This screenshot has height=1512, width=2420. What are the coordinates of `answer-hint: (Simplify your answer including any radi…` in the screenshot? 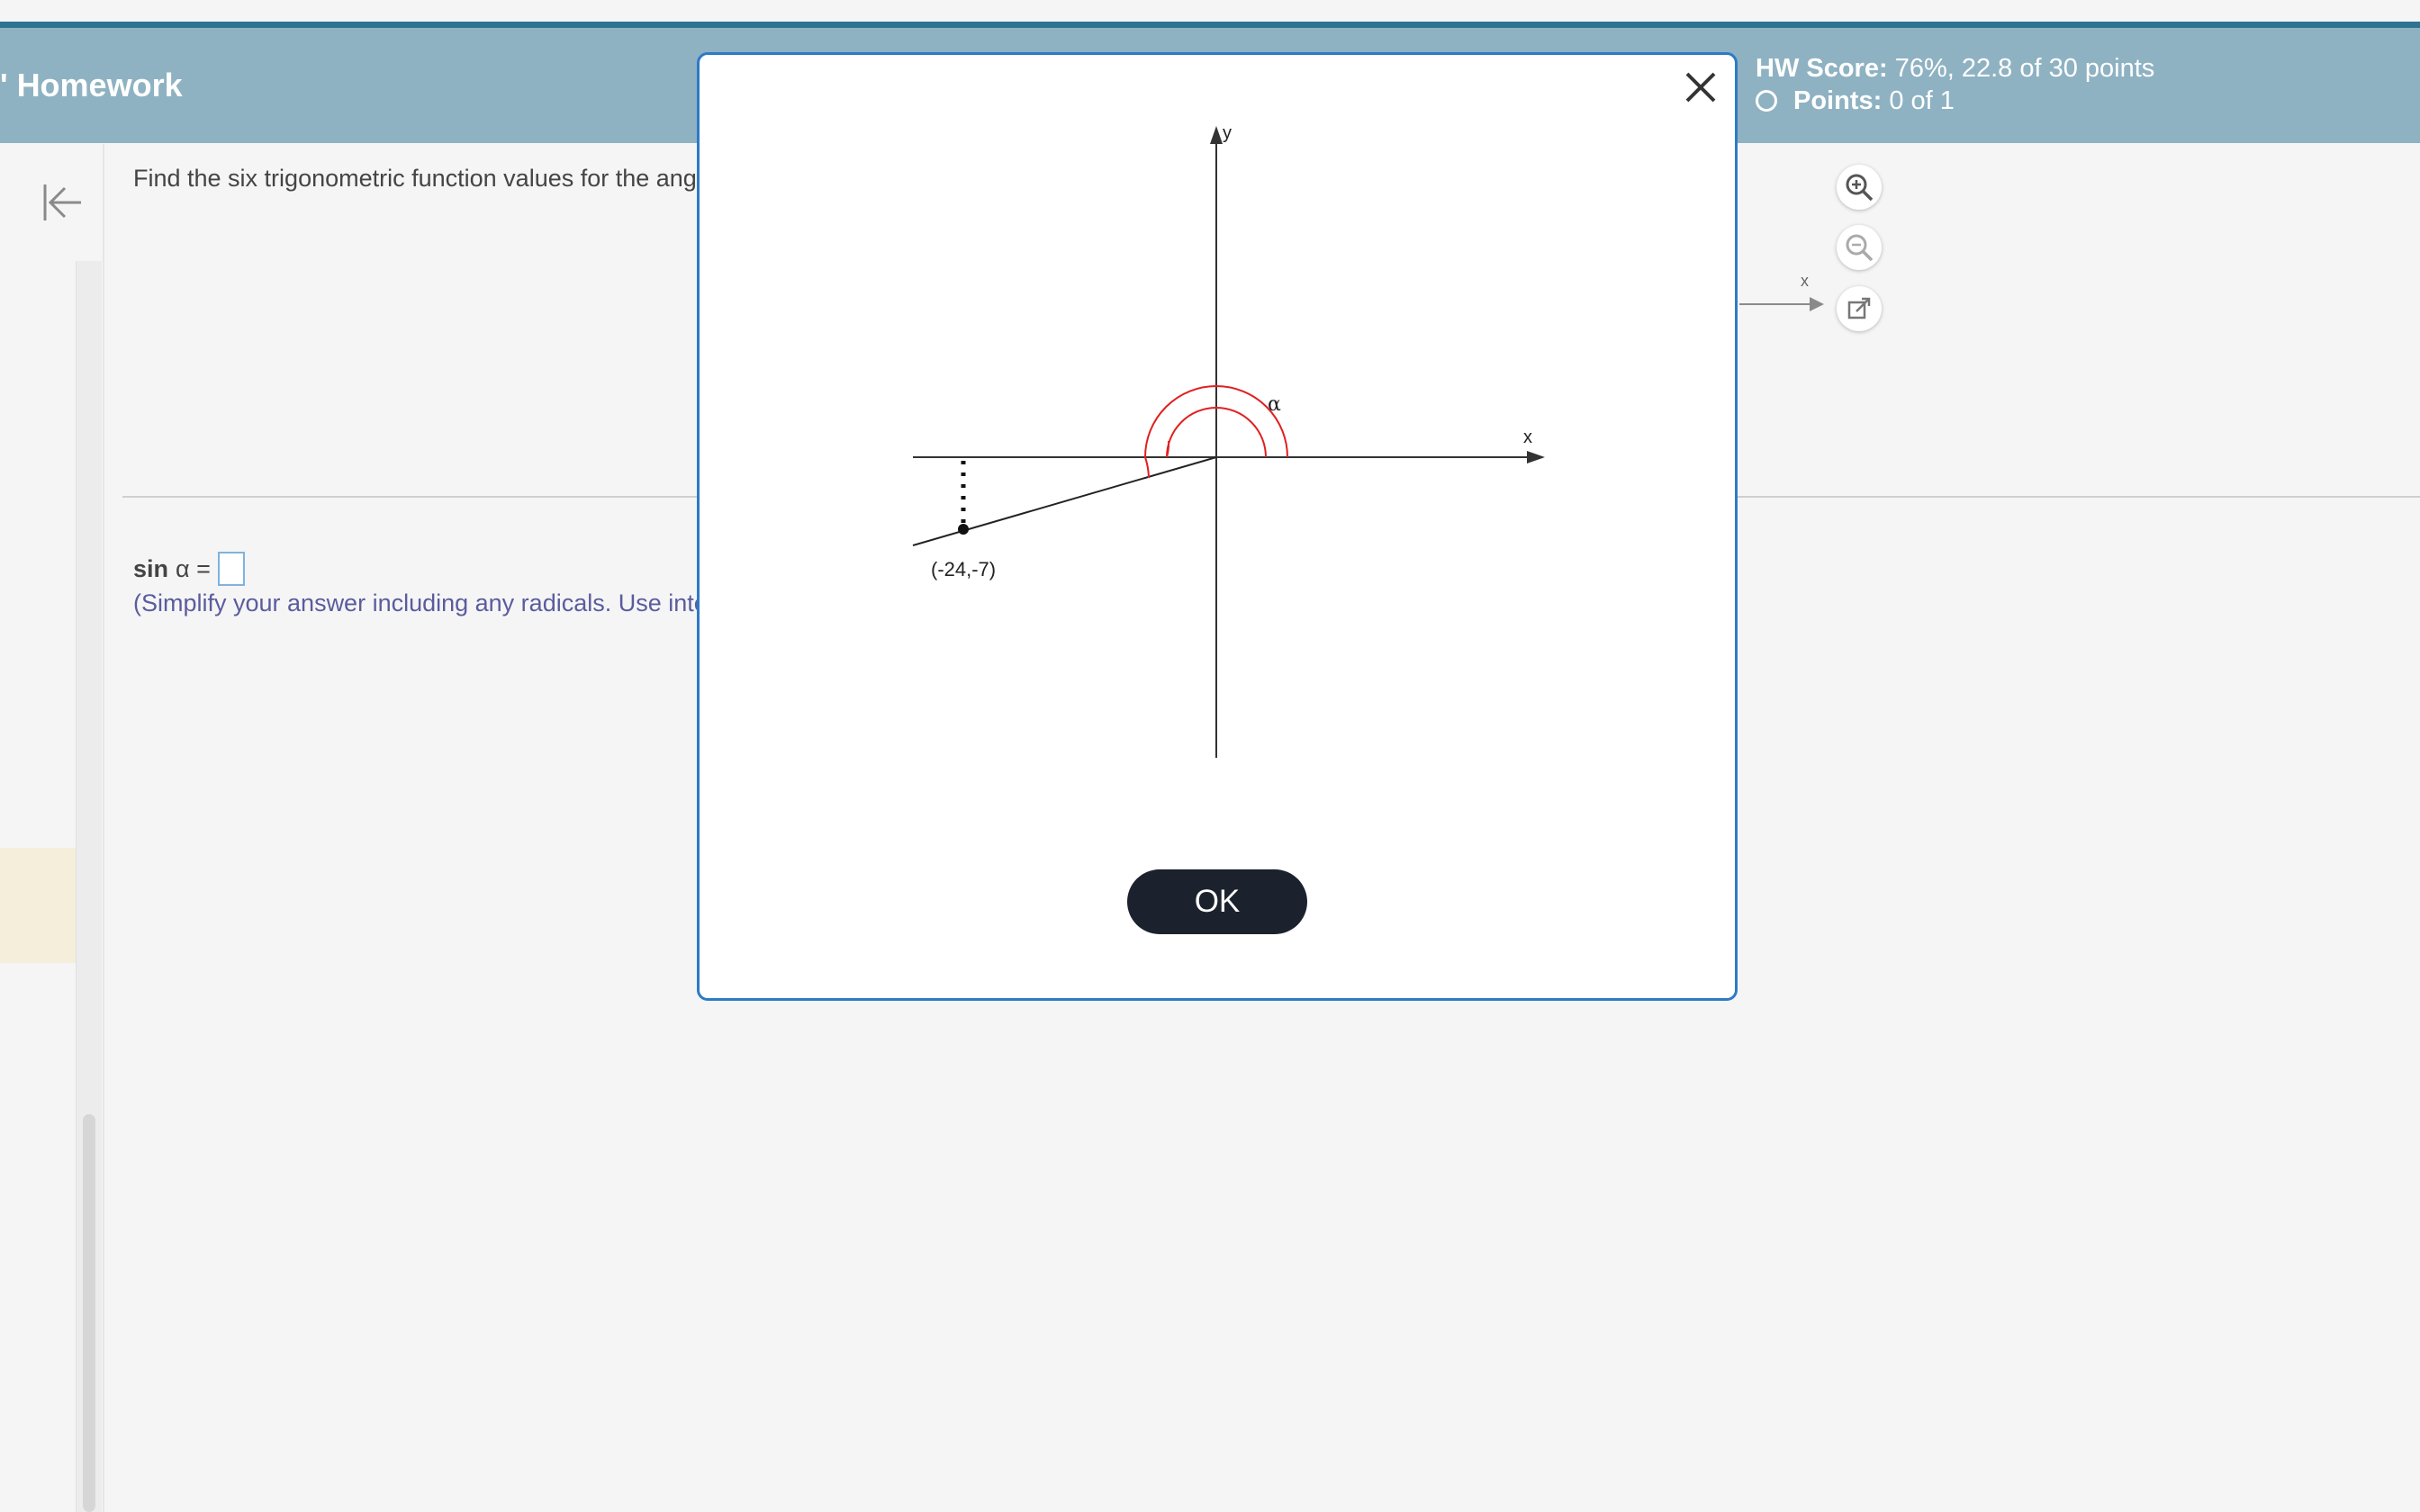 It's located at (427, 603).